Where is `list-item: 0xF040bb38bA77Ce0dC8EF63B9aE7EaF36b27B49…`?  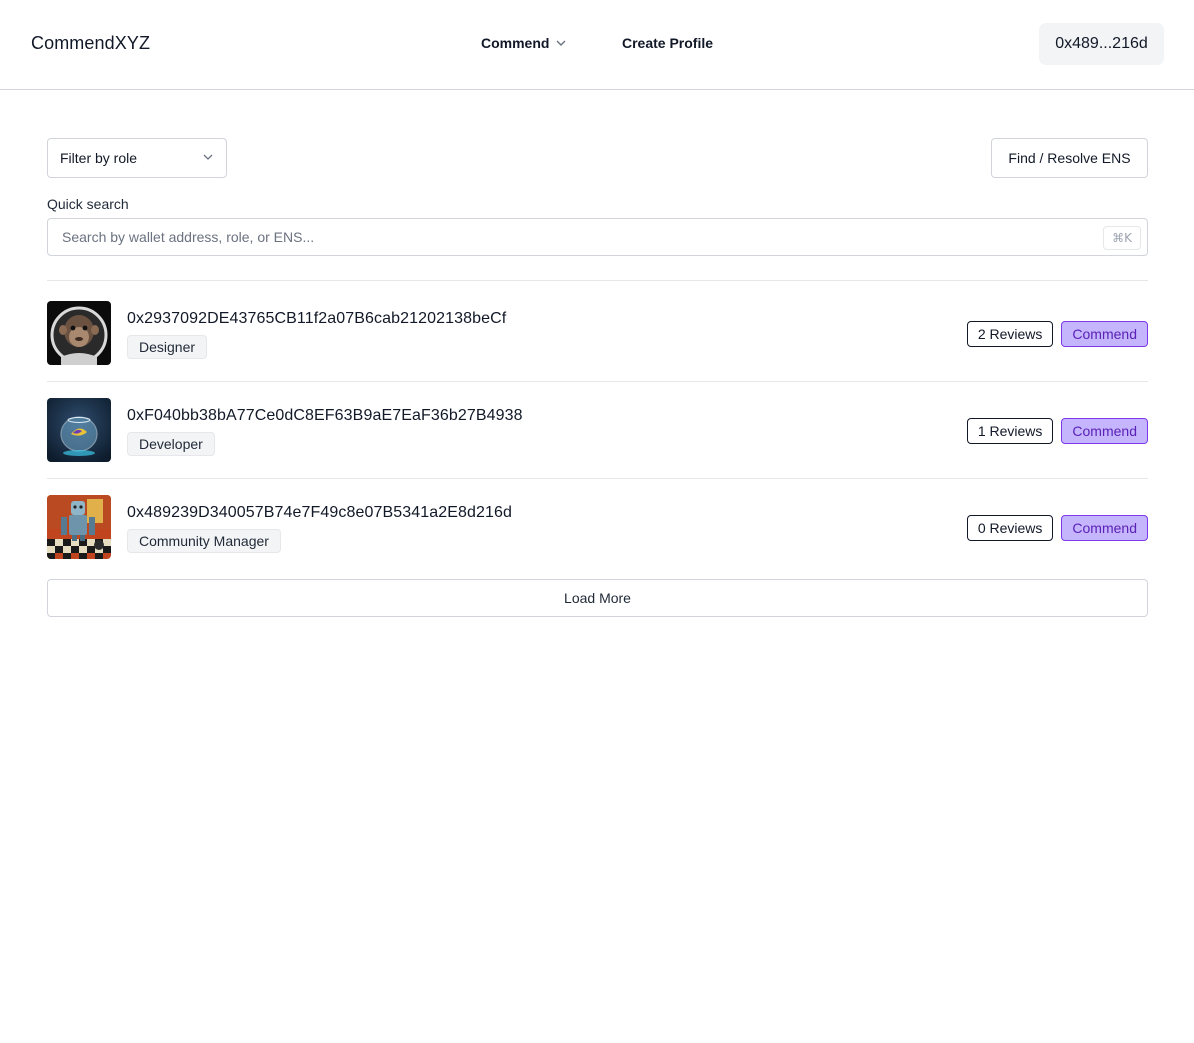
list-item: 0xF040bb38bA77Ce0dC8EF63B9aE7EaF36b27B49… is located at coordinates (597, 430).